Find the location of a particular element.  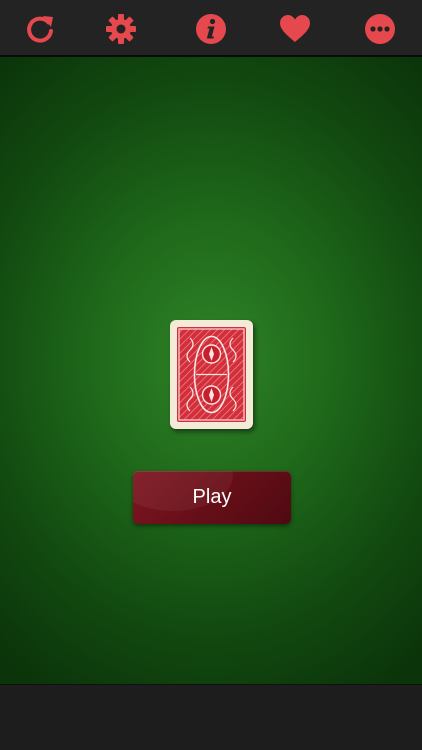

heart-icon is located at coordinates (295, 28).